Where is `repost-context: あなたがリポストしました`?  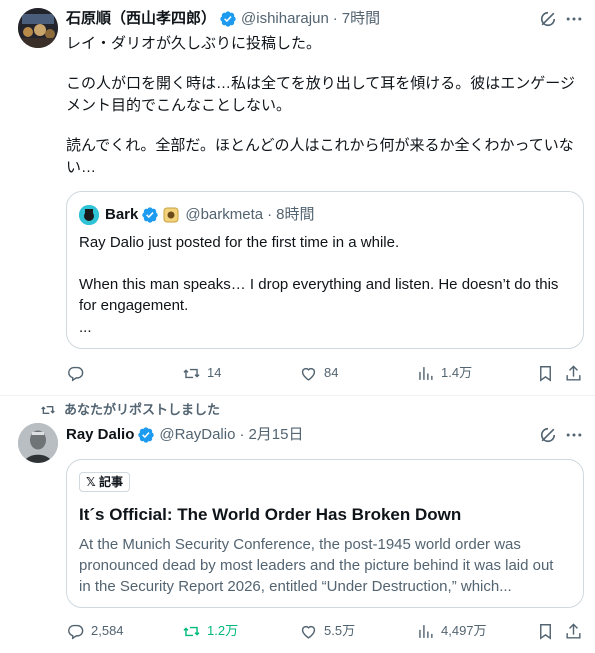 repost-context: あなたがリポストしました is located at coordinates (130, 410).